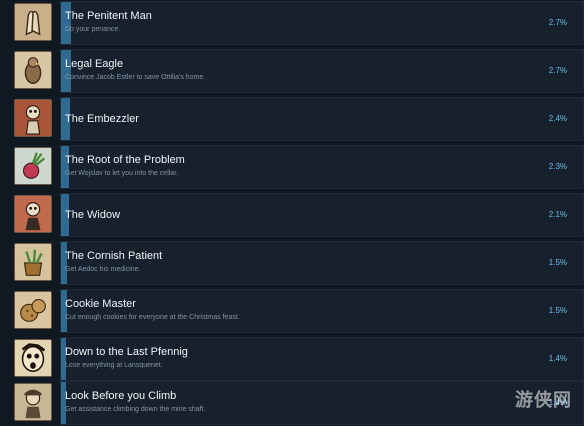 Image resolution: width=584 pixels, height=426 pixels. I want to click on achievement-title: The Embezzler, so click(102, 119).